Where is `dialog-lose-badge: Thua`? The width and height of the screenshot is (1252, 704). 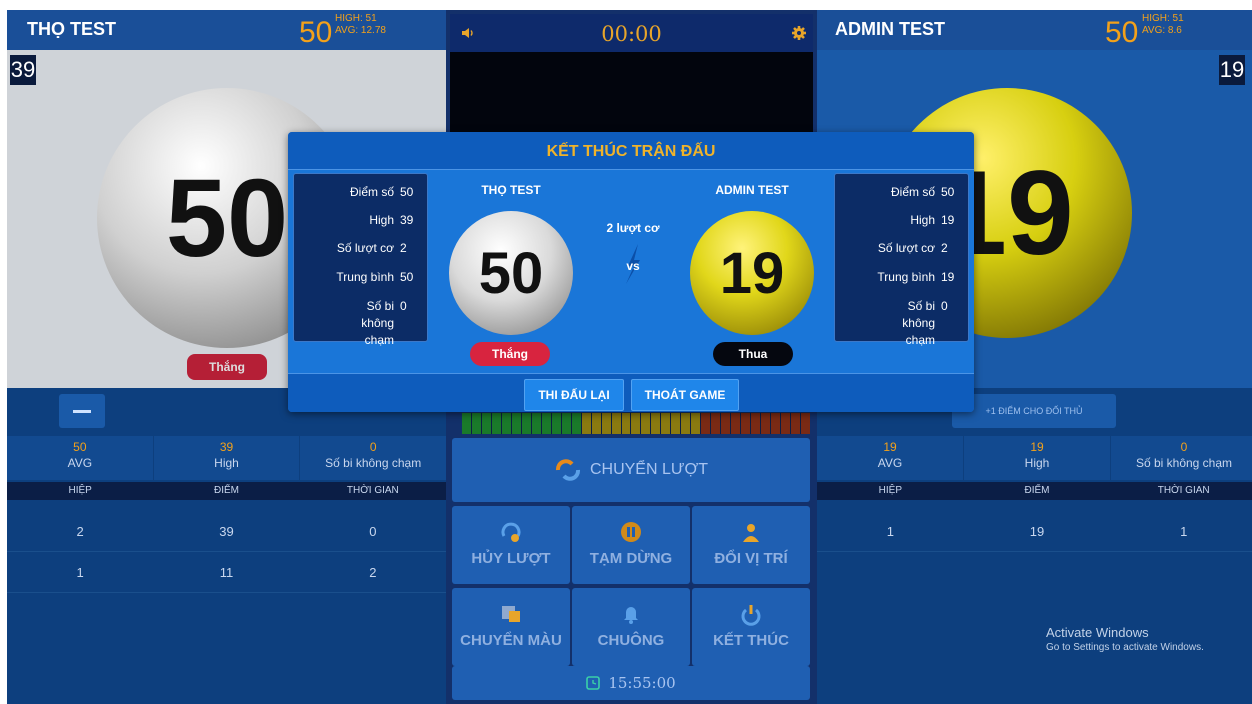 dialog-lose-badge: Thua is located at coordinates (753, 354).